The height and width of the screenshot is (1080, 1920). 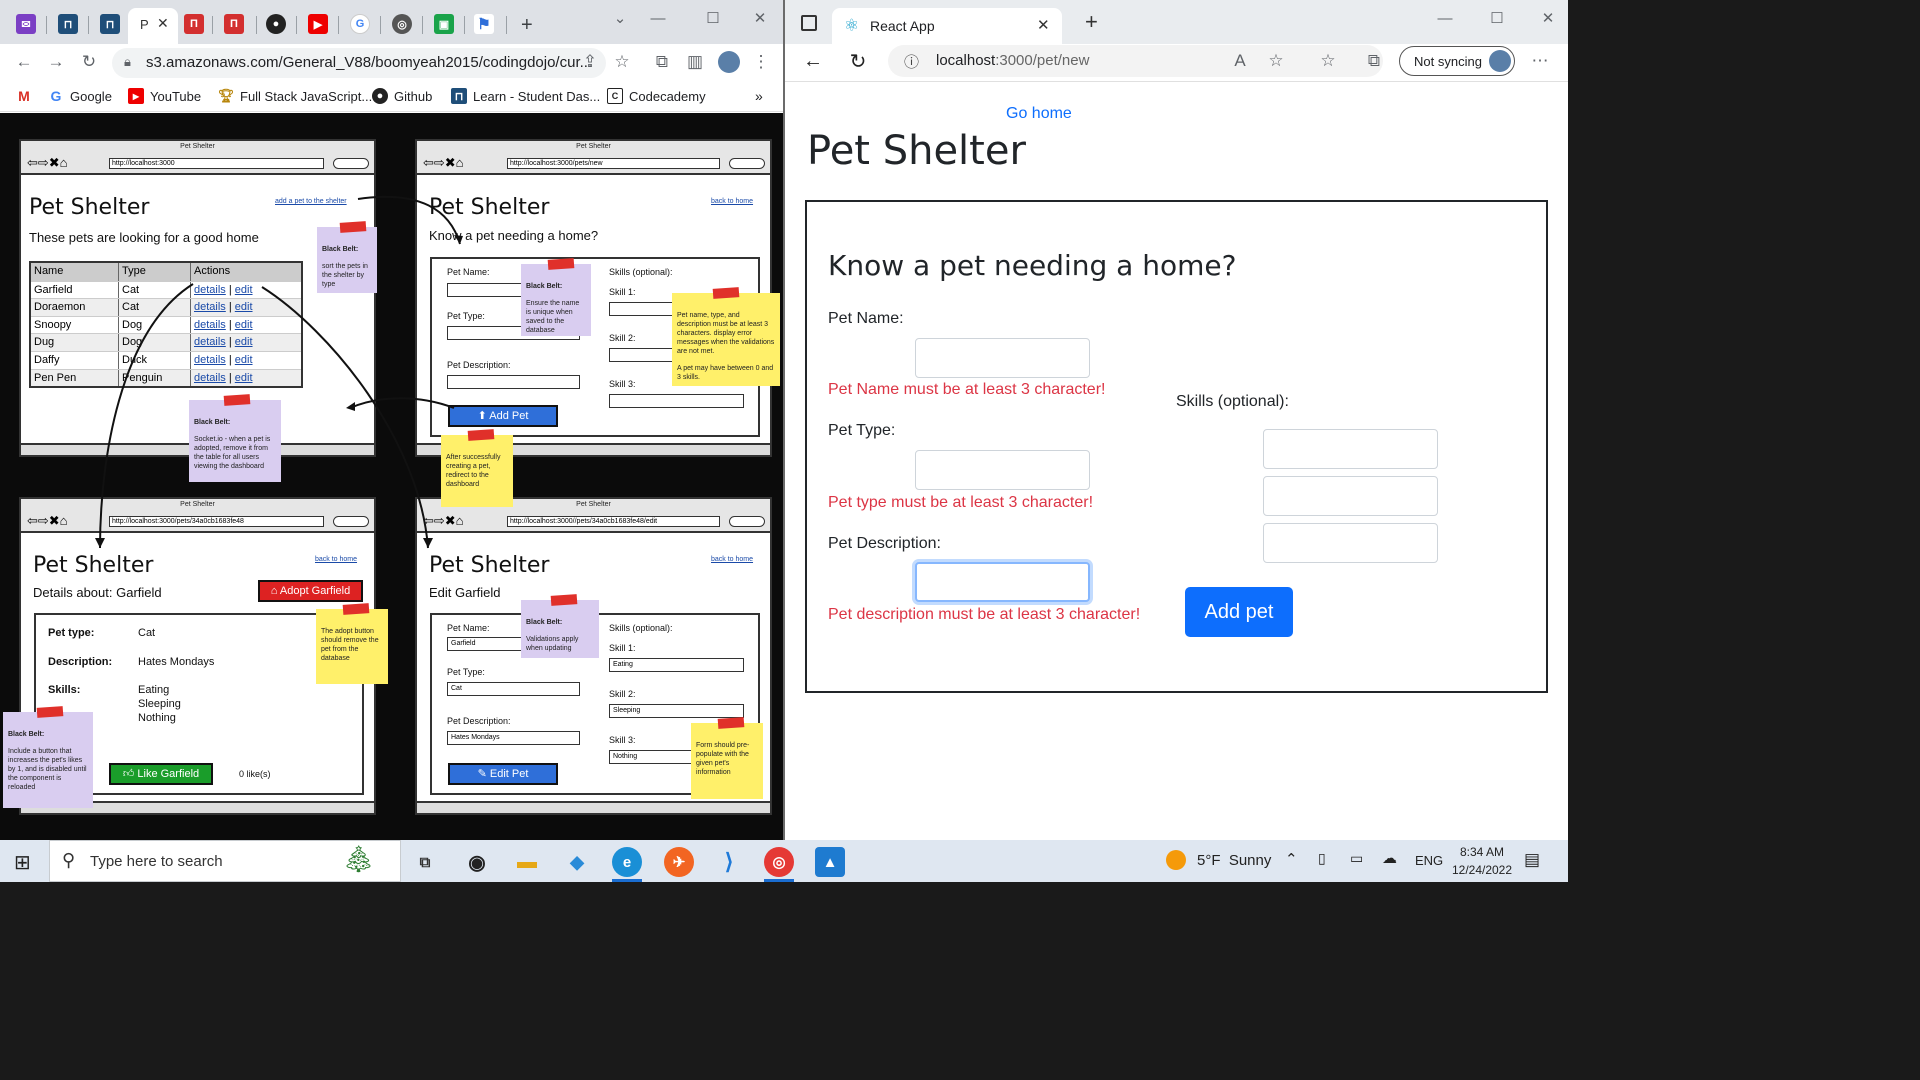 What do you see at coordinates (1389, 858) in the screenshot?
I see `onedrive-icon: ☁` at bounding box center [1389, 858].